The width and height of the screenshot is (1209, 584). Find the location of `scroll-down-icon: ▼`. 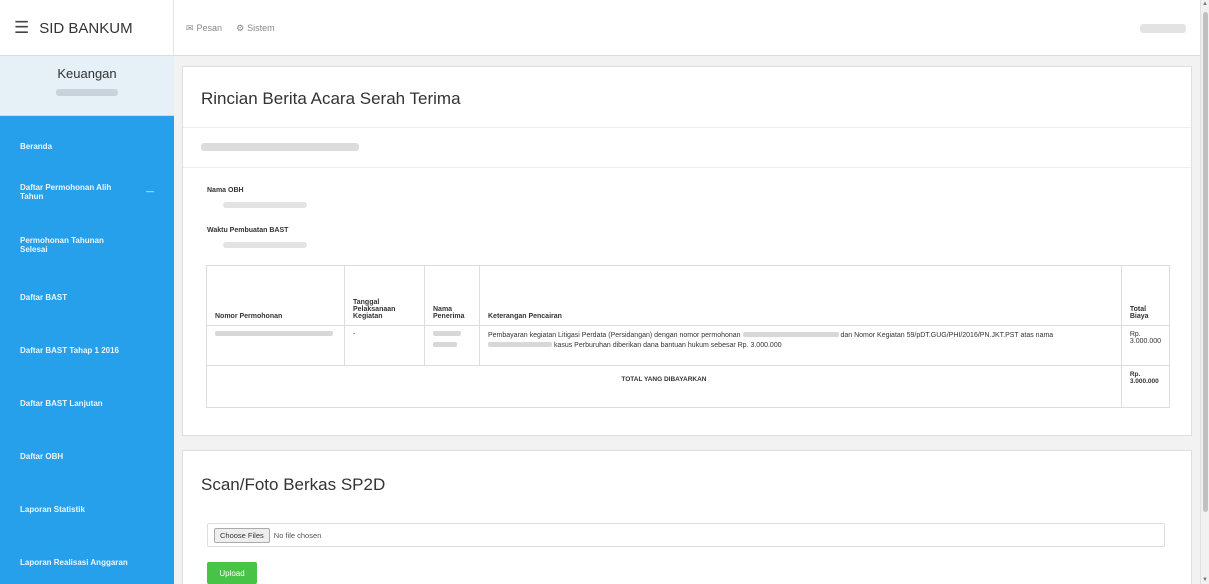

scroll-down-icon: ▼ is located at coordinates (1205, 580).